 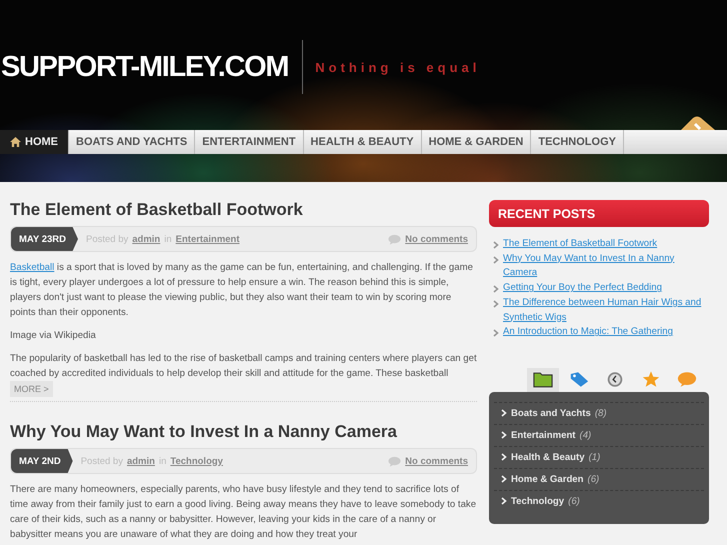 I want to click on star-icon, so click(x=651, y=379).